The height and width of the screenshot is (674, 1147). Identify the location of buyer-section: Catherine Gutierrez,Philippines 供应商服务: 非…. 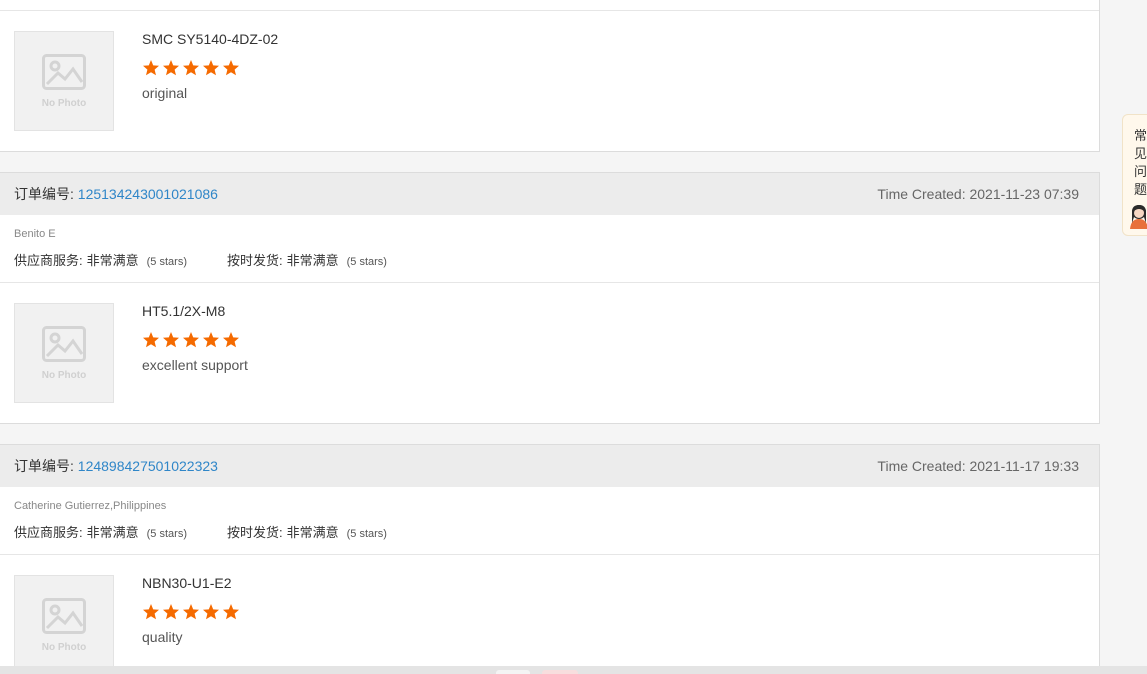
(549, 521).